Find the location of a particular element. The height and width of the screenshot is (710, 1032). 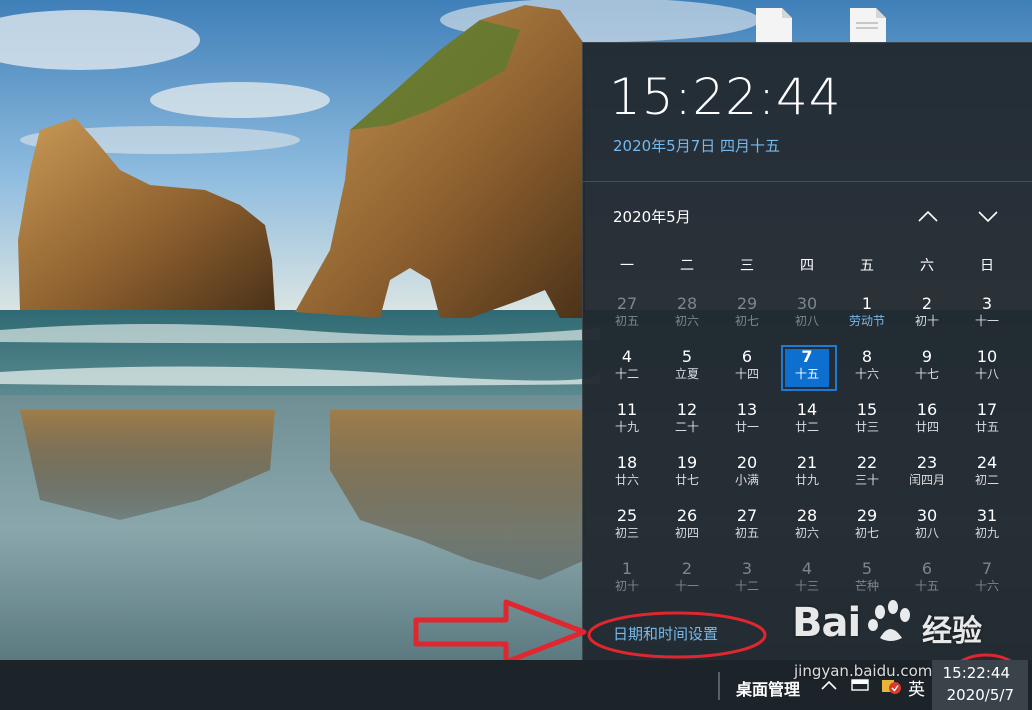

calendar-day: 17 廿五 is located at coordinates (987, 421).